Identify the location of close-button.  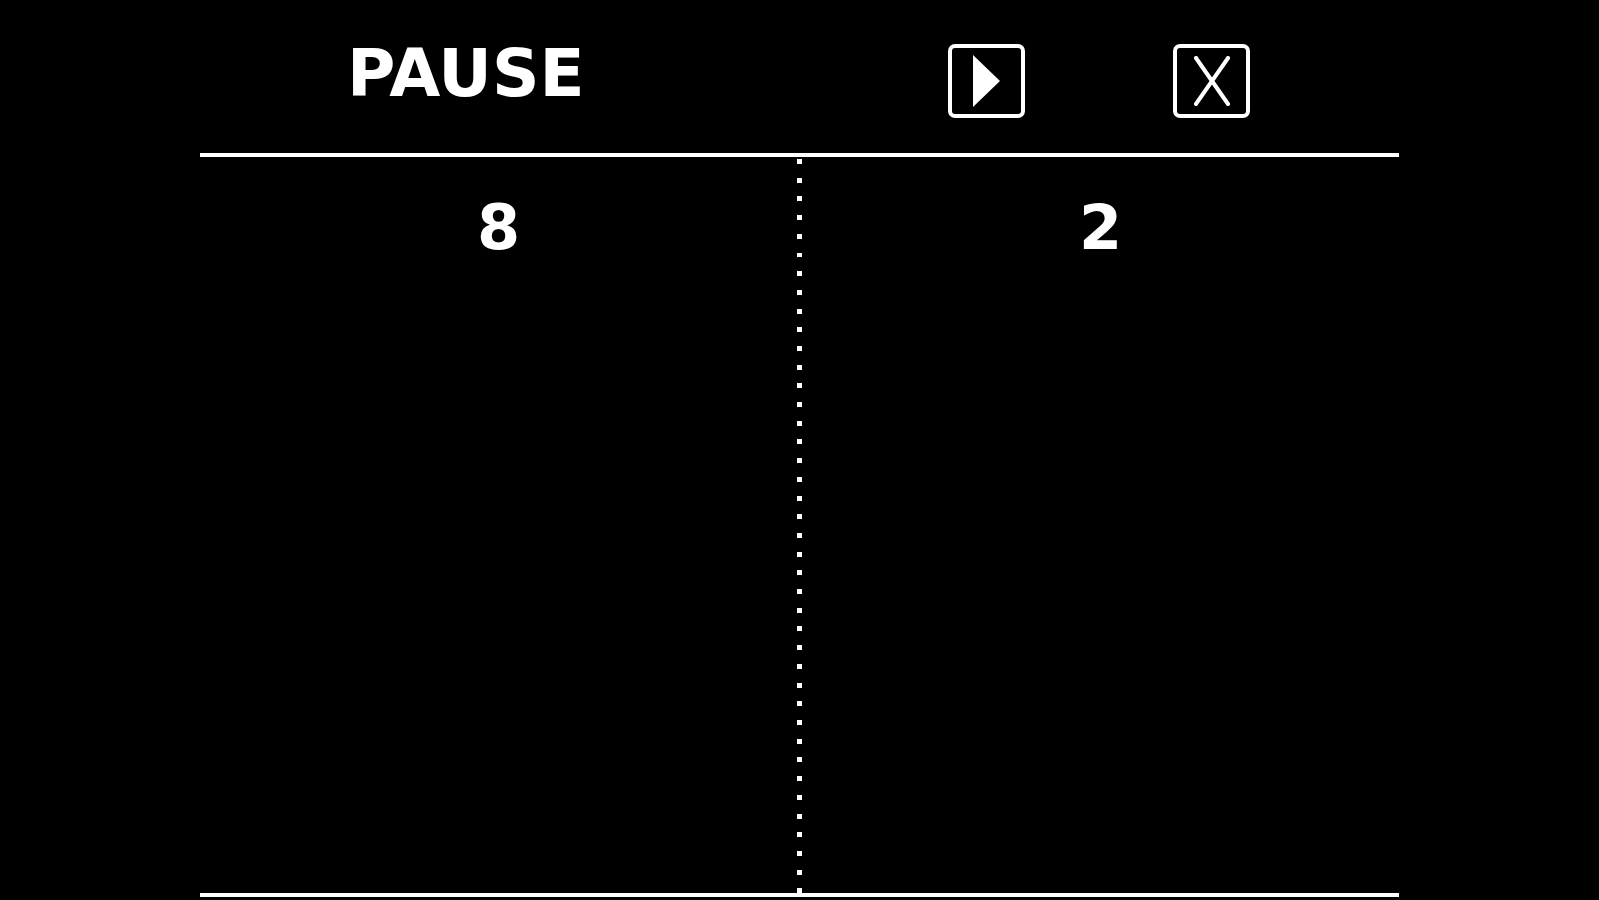
(1211, 80).